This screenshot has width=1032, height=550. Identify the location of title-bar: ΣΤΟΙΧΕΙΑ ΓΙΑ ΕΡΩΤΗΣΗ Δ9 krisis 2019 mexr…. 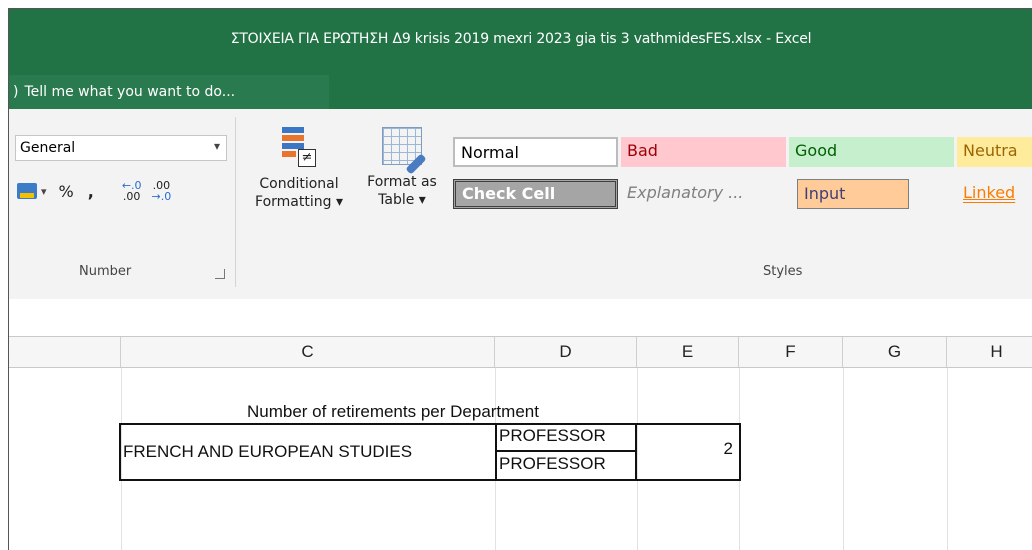
(520, 42).